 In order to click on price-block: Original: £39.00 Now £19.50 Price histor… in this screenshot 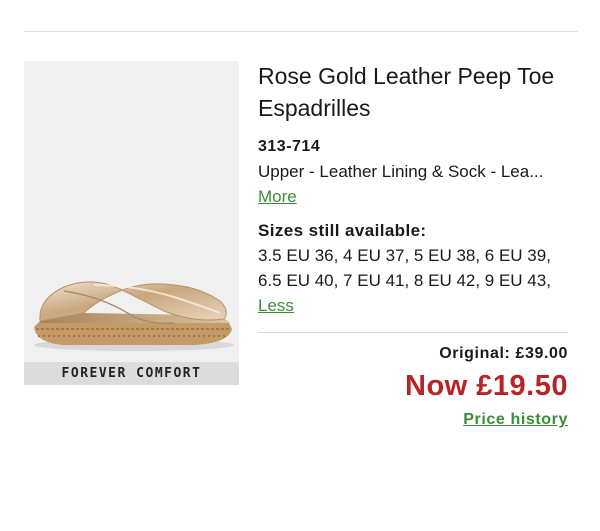, I will do `click(486, 387)`.